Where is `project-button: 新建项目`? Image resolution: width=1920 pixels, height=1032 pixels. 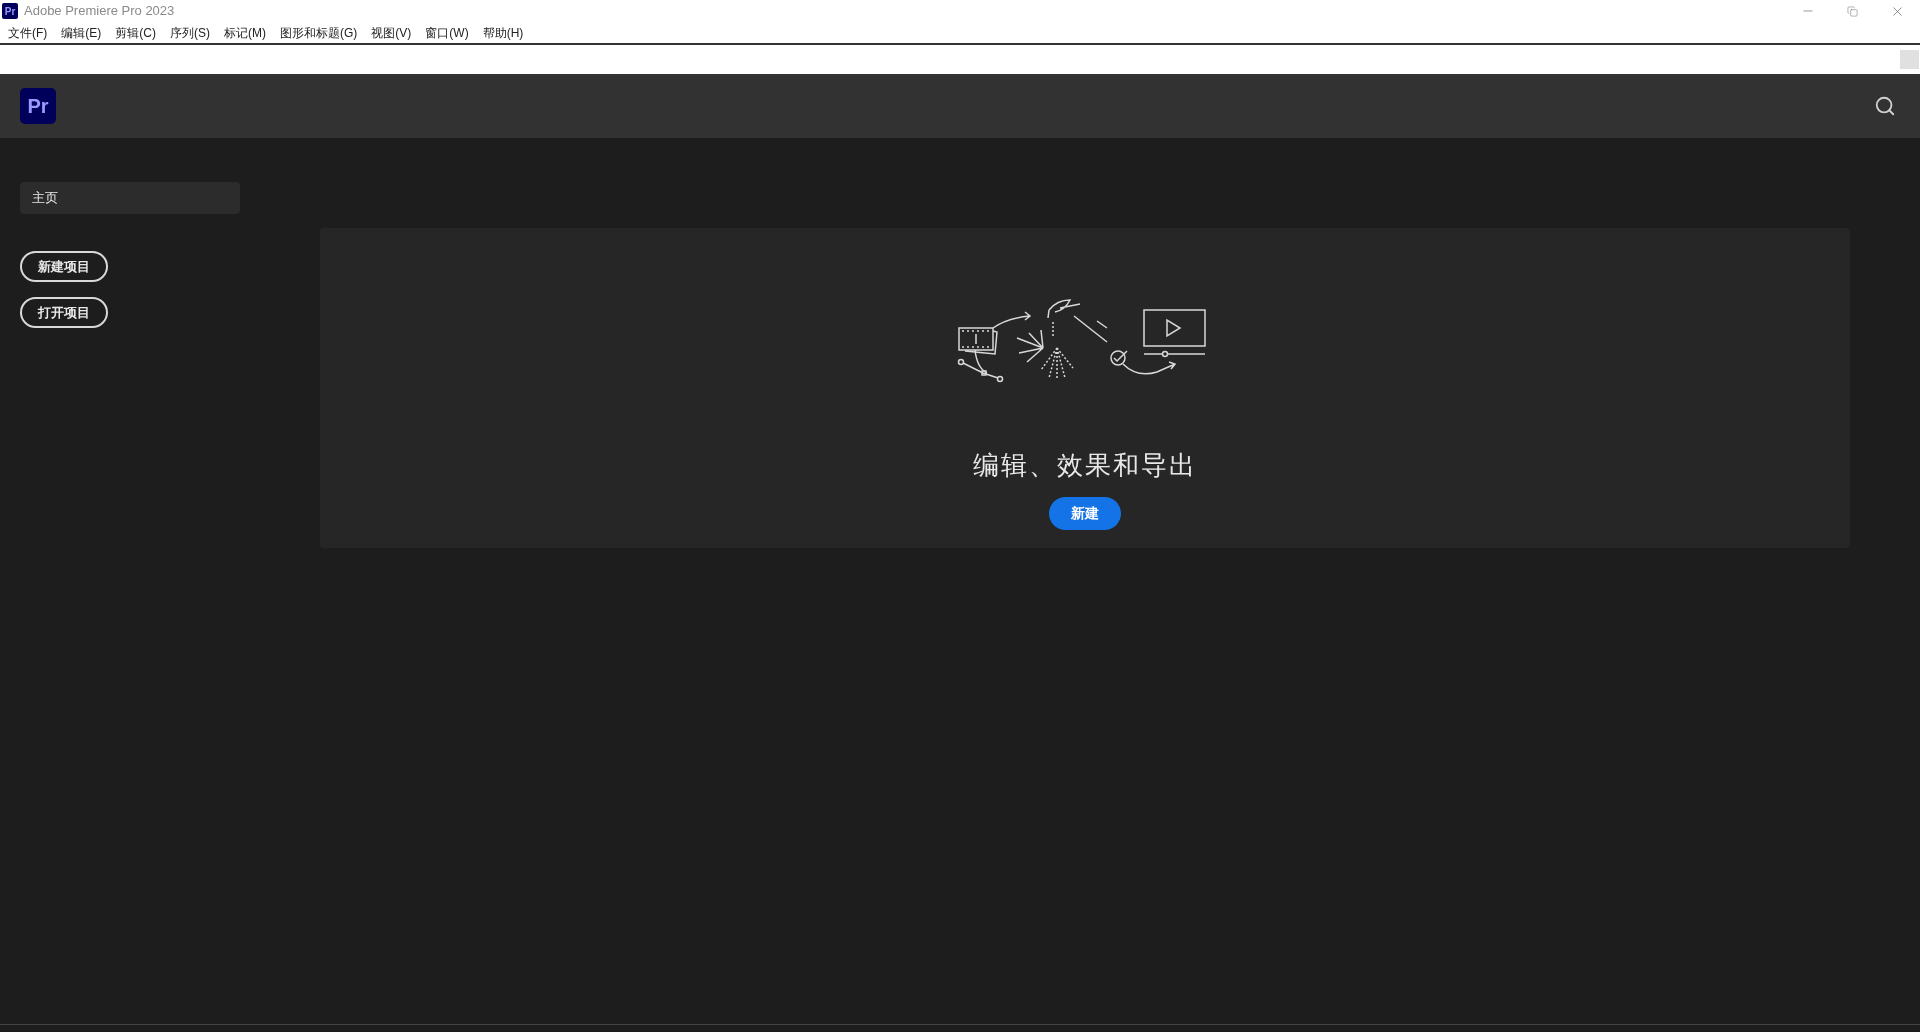 project-button: 新建项目 is located at coordinates (64, 266).